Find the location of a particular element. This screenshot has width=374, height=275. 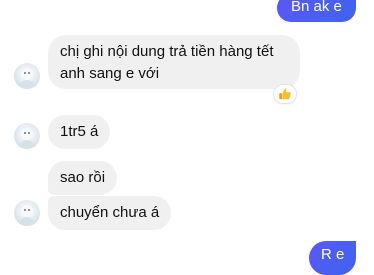

thumbs-up-icon is located at coordinates (285, 94).